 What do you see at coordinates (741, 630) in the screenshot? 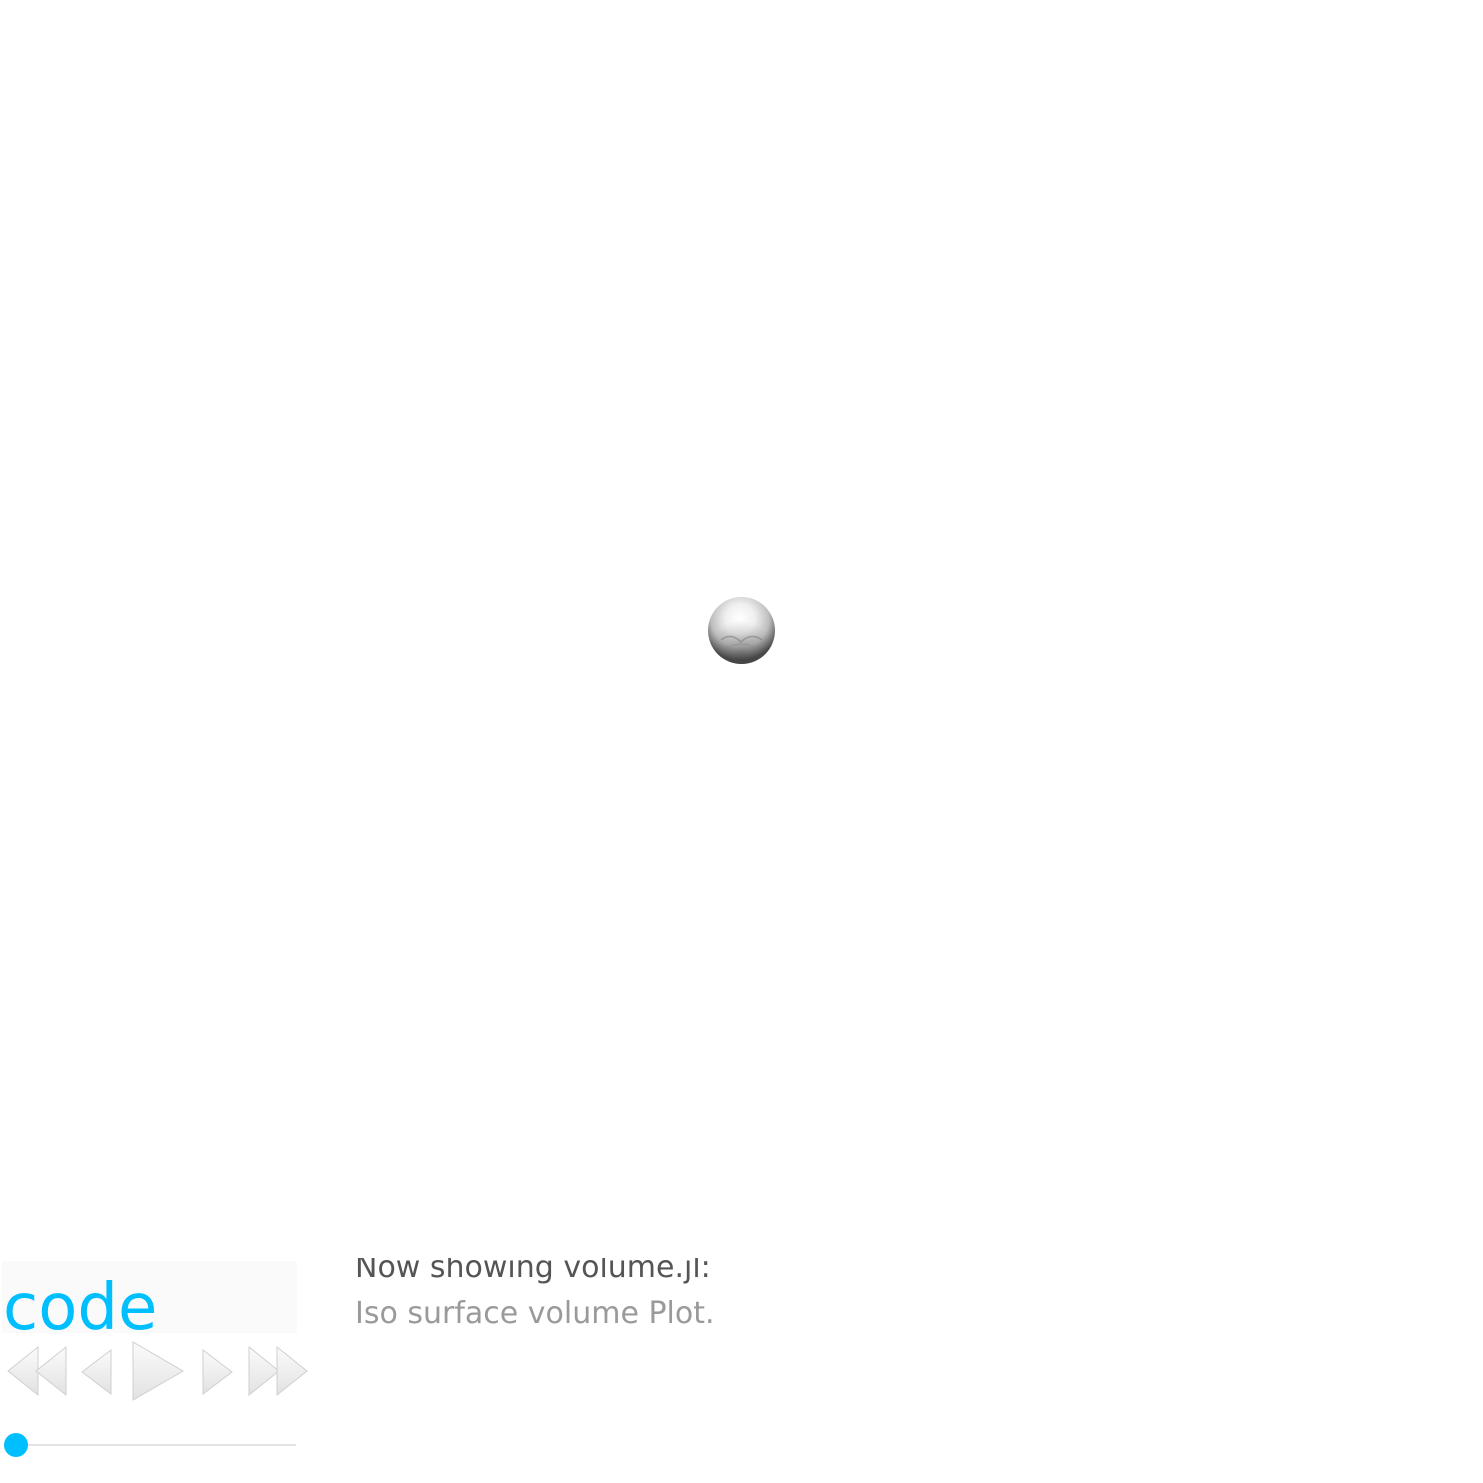
I see `iso-surface-sphere` at bounding box center [741, 630].